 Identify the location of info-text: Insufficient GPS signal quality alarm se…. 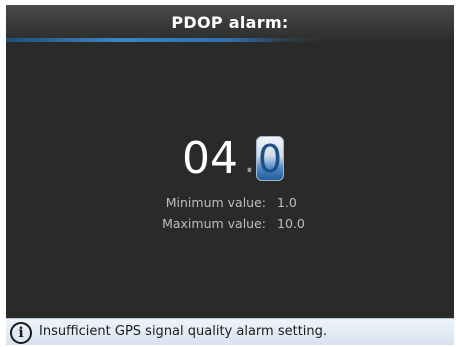
(183, 331).